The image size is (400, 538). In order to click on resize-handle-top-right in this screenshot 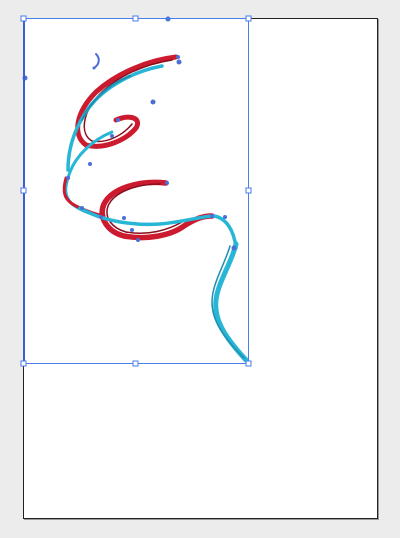, I will do `click(248, 18)`.